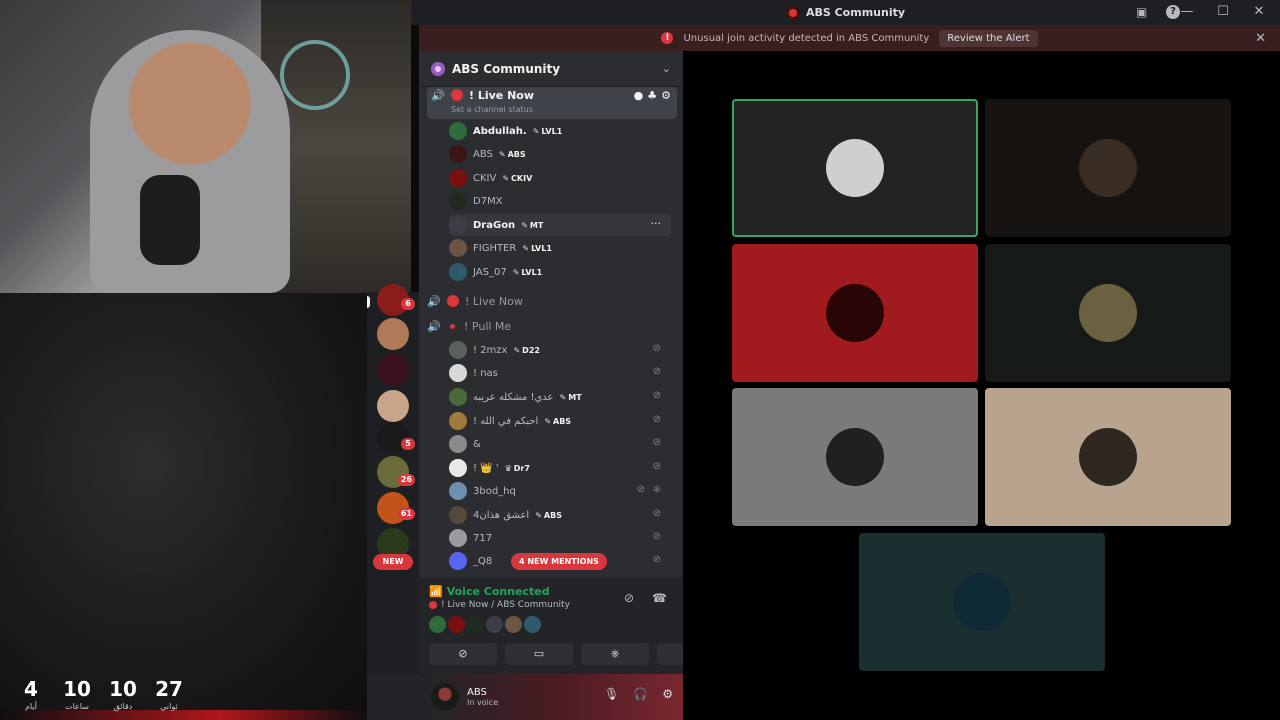 This screenshot has height=720, width=1280. I want to click on voice-user: اعشق هذان4 ✎ ABS ⊘, so click(560, 515).